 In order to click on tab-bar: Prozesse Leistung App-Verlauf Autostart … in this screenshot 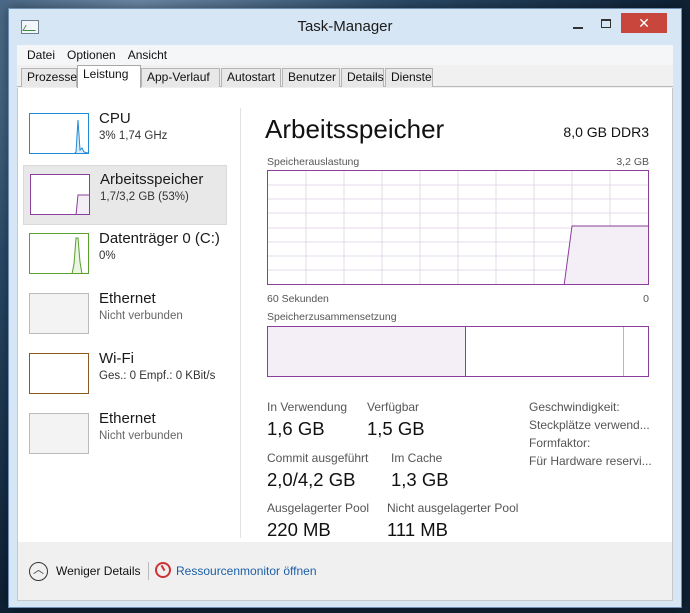, I will do `click(345, 76)`.